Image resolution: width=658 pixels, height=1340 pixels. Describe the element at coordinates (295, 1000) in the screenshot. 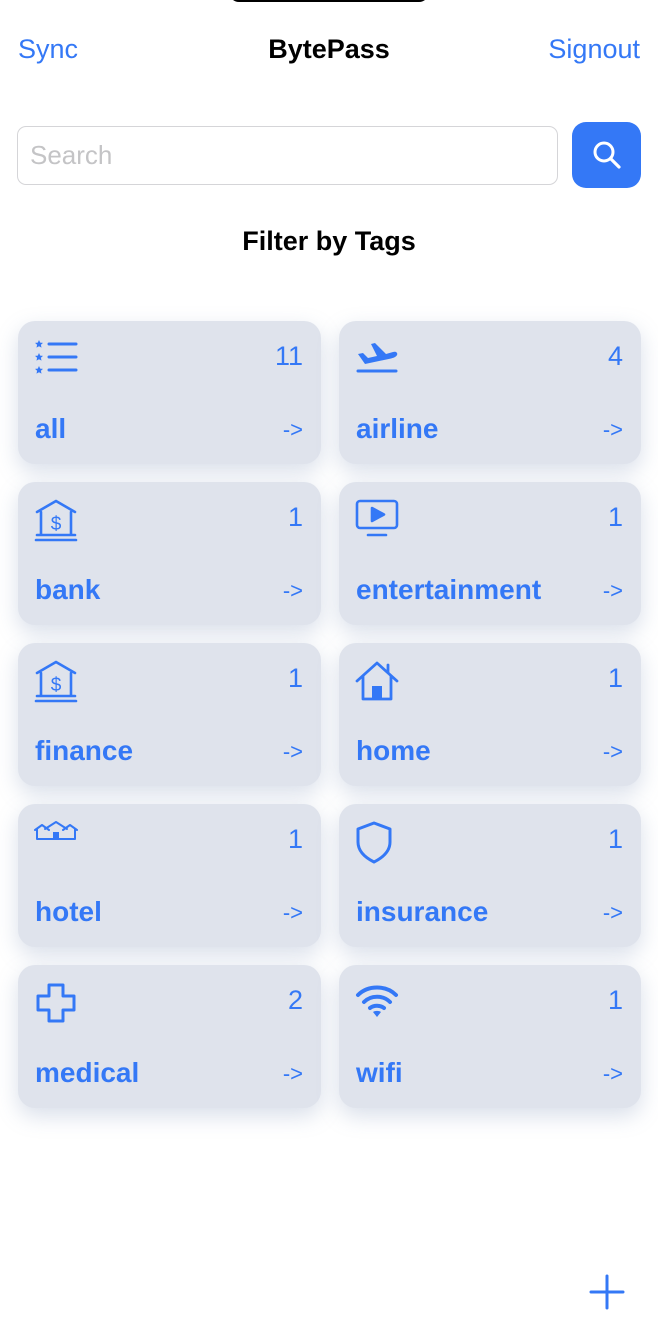

I see `tag-count: 2` at that location.